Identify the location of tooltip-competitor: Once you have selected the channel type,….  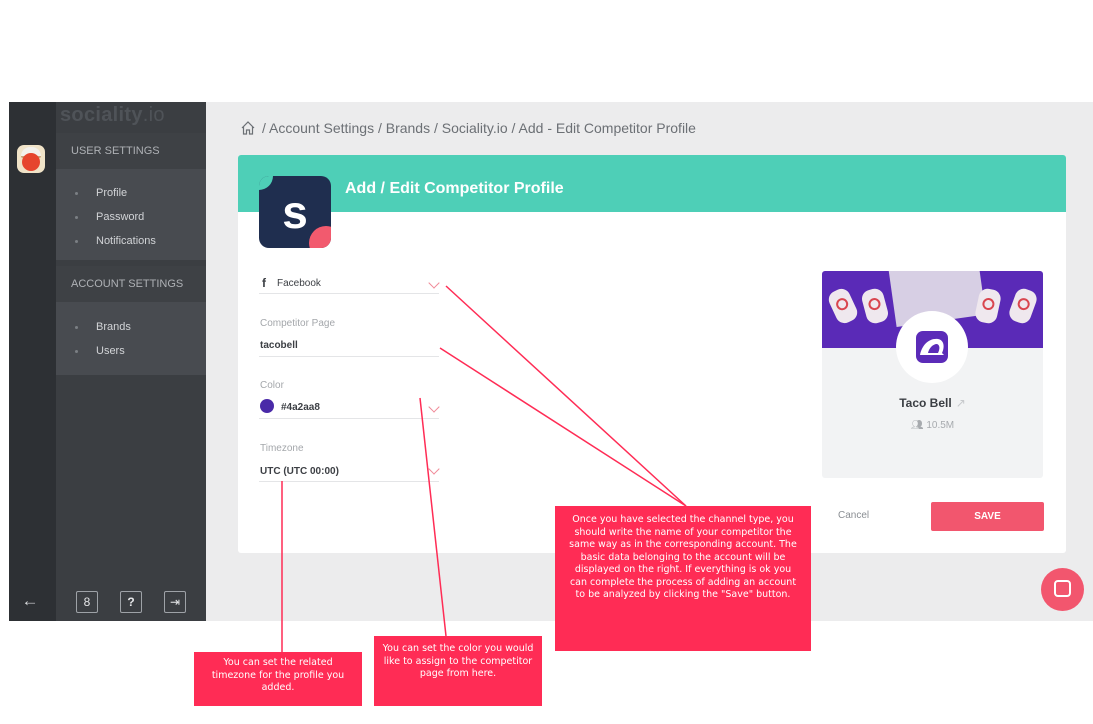
(683, 578).